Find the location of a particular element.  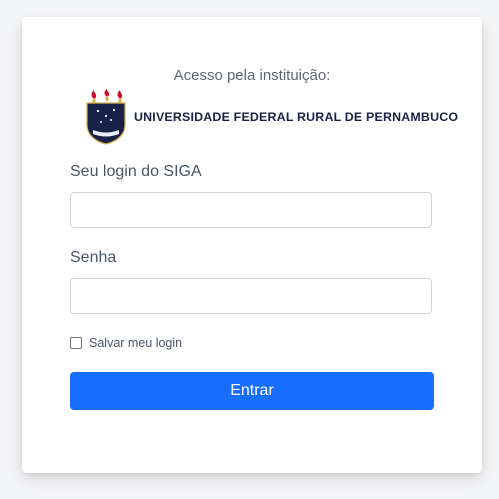

university-crest-icon is located at coordinates (106, 117).